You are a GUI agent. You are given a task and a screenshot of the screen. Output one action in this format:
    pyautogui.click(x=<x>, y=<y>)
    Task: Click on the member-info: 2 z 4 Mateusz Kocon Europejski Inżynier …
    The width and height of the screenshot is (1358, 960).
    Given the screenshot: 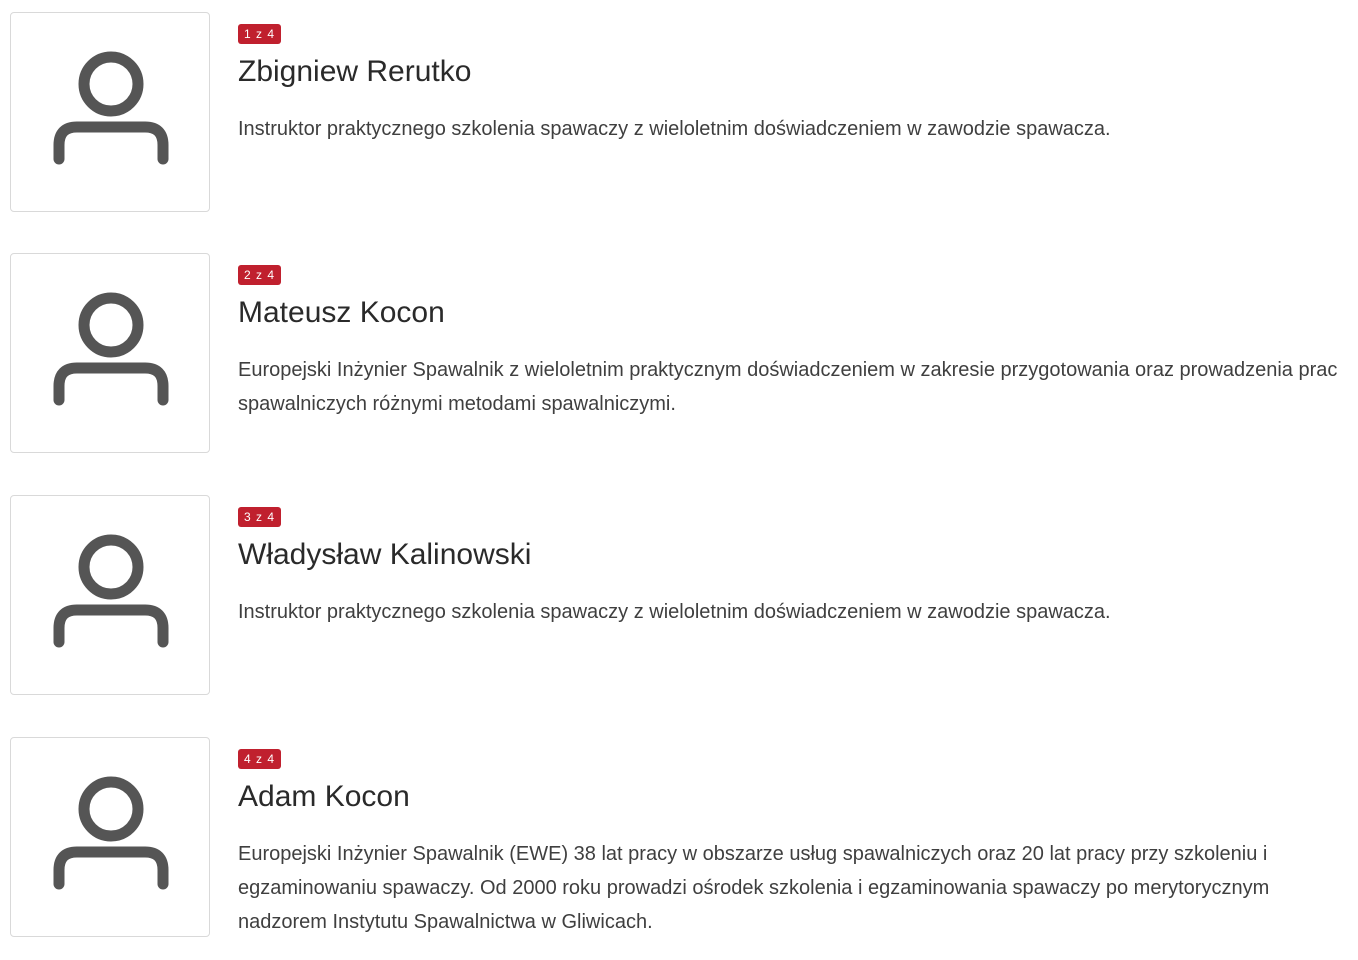 What is the action you would take?
    pyautogui.click(x=798, y=343)
    